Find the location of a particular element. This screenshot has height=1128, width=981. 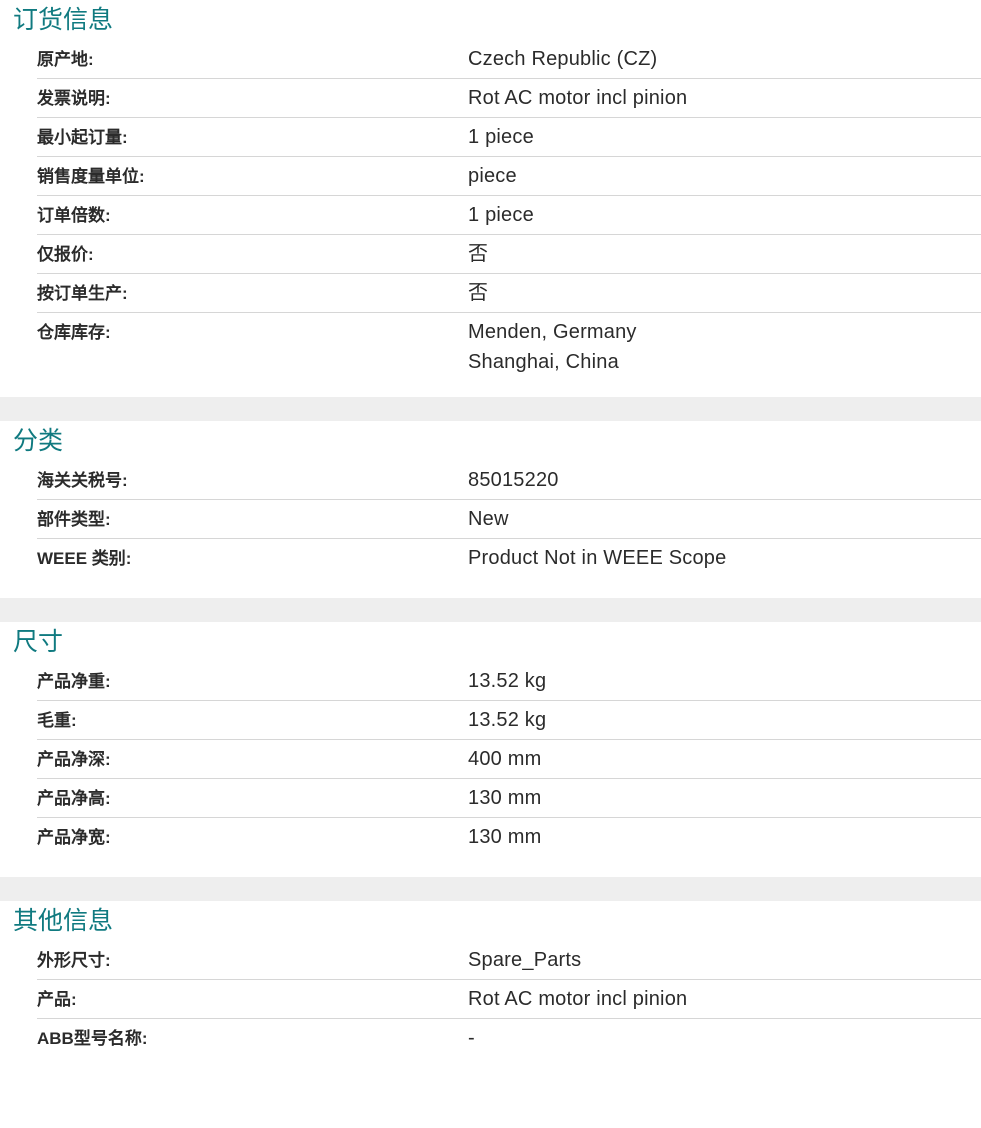

attribute-row-weee-category: WEEE 类别: Product Not in WEEE Scope is located at coordinates (509, 558).